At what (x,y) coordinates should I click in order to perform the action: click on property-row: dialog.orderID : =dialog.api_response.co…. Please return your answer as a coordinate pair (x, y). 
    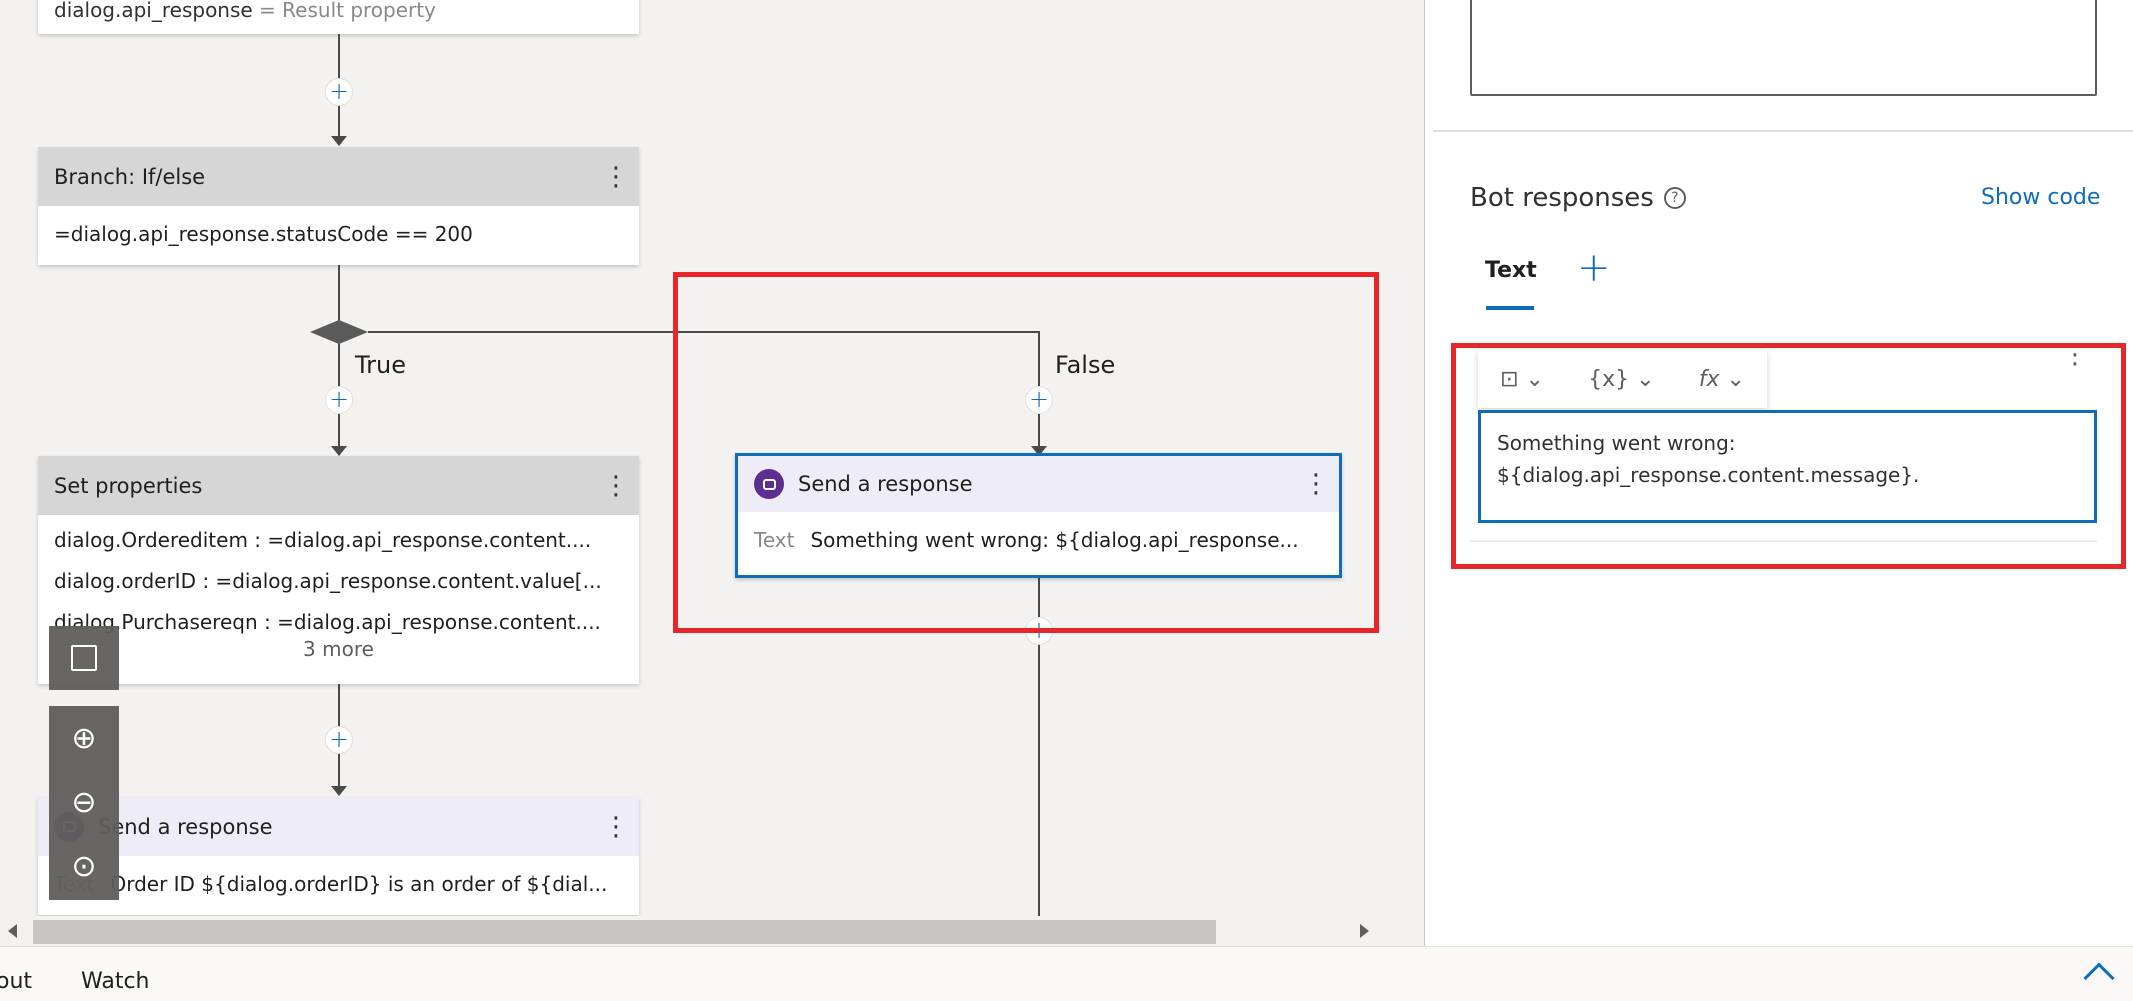
    Looking at the image, I should click on (328, 581).